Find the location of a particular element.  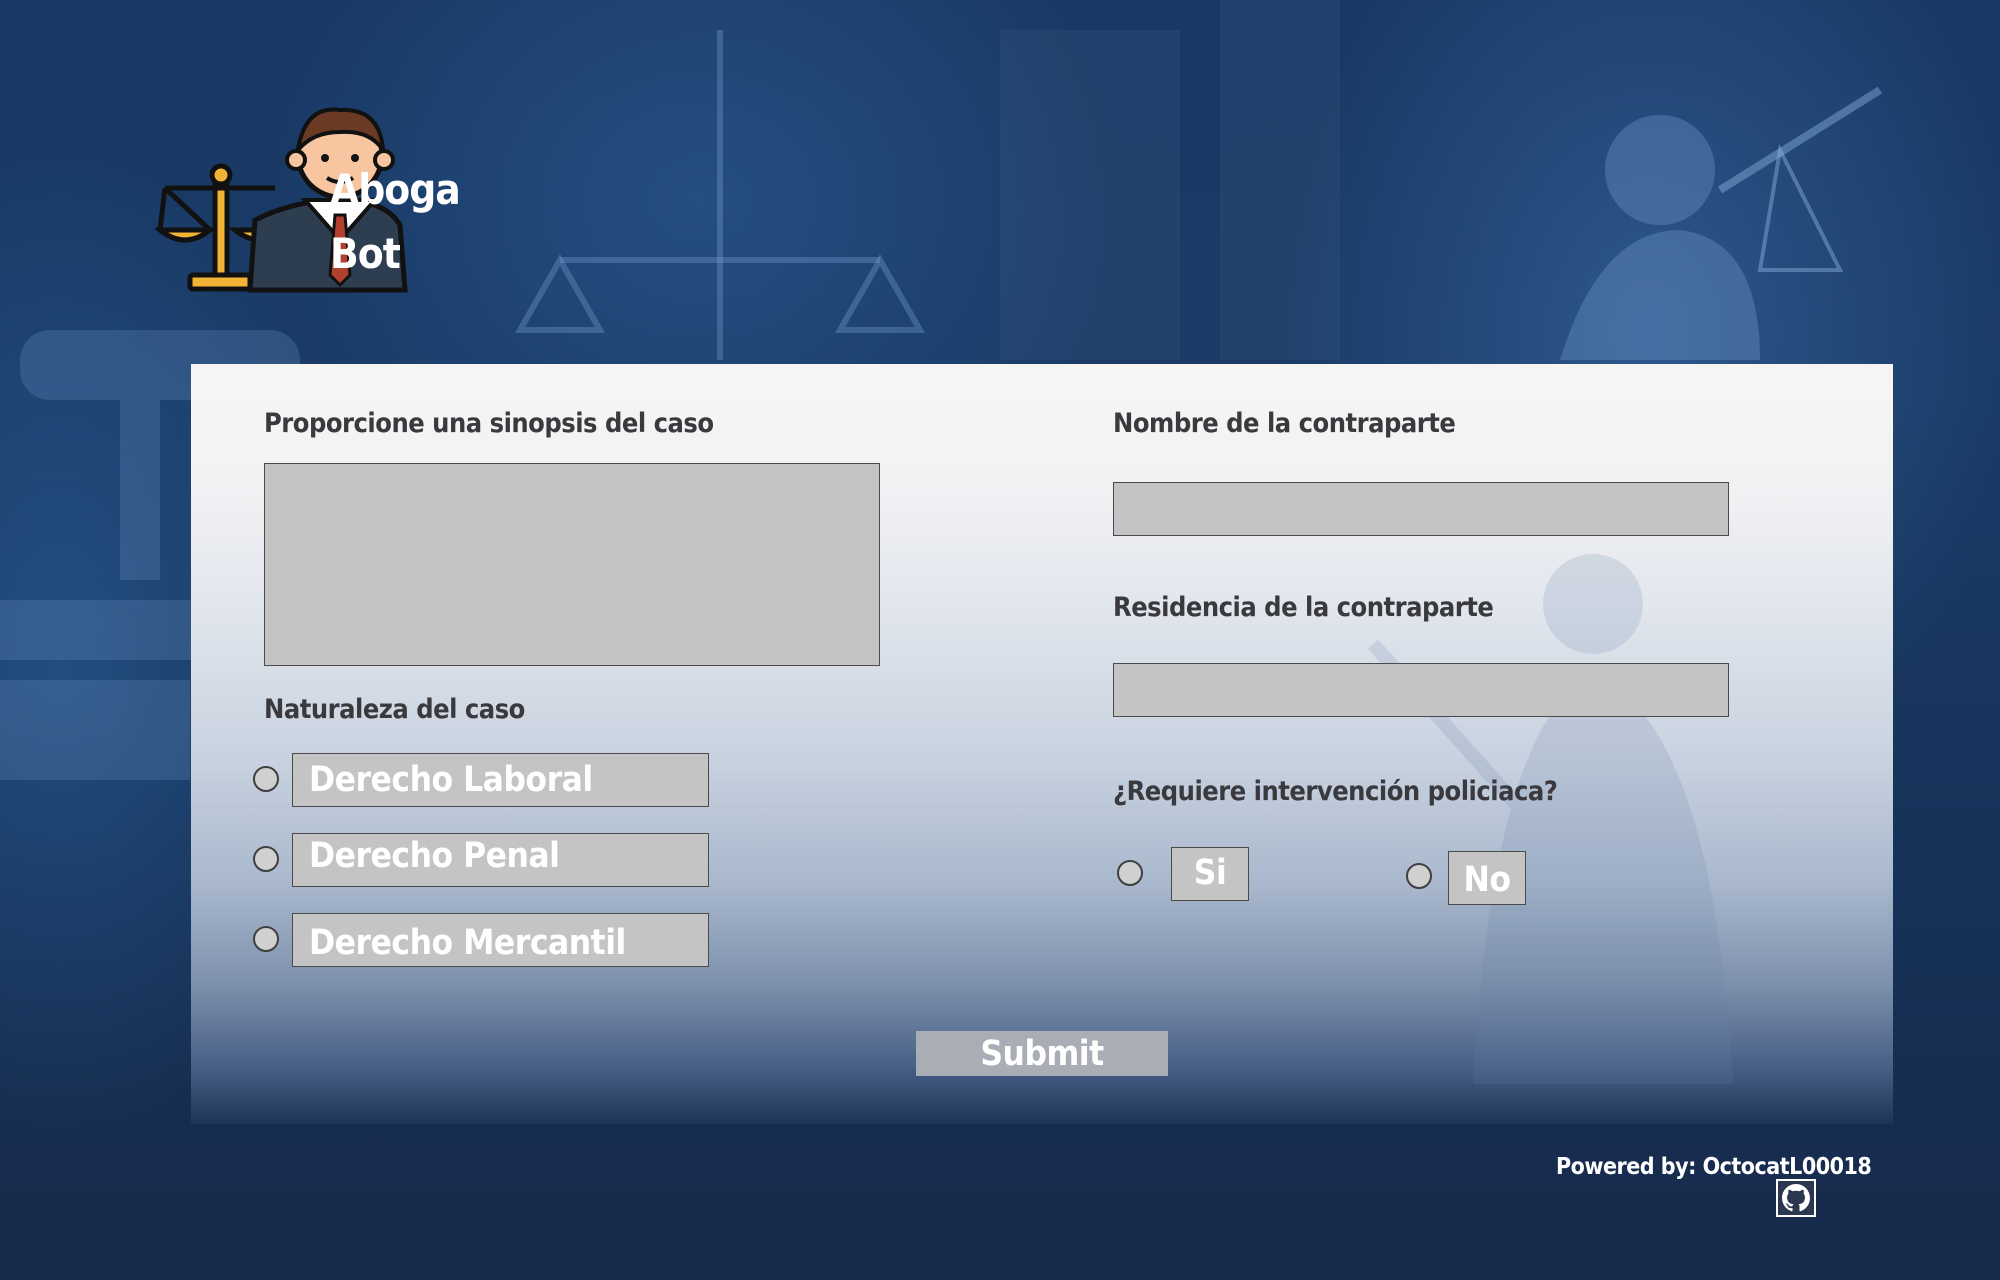

option-derecho-penal: Derecho Penal is located at coordinates (500, 860).